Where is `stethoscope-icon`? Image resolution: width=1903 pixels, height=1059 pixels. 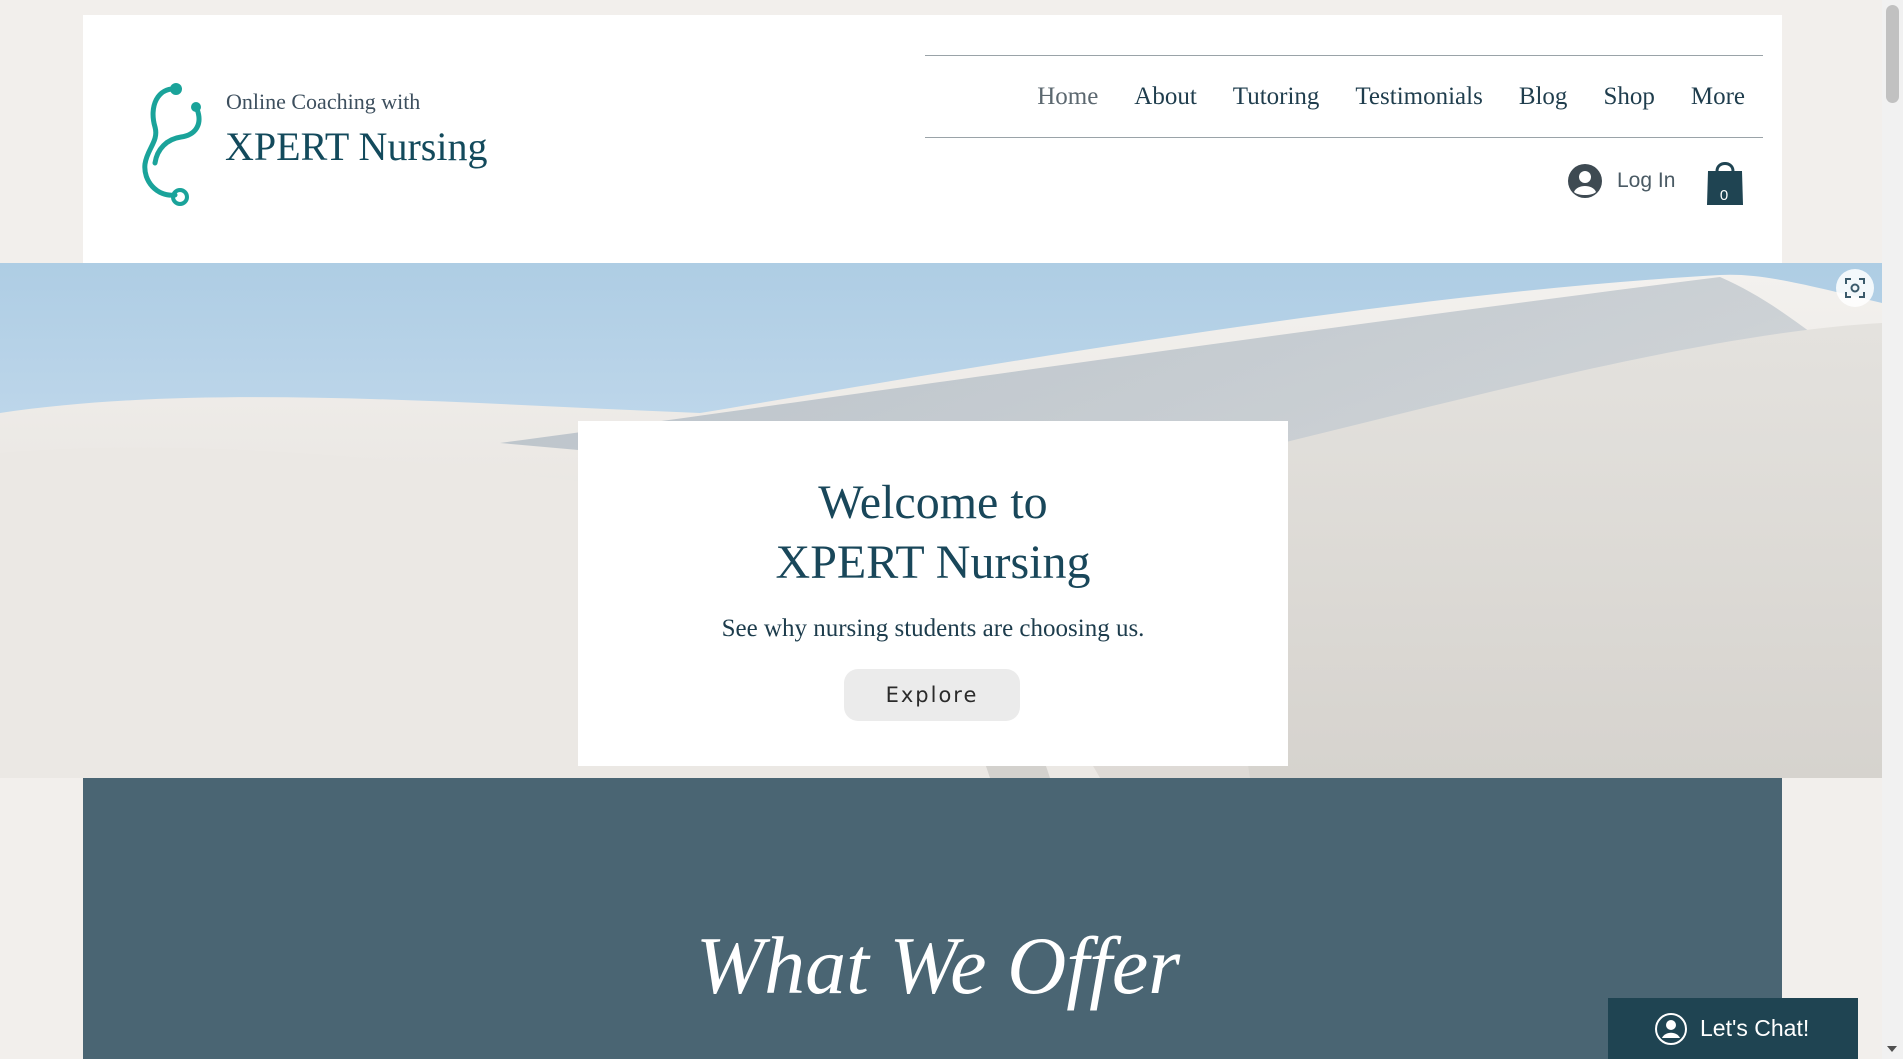
stethoscope-icon is located at coordinates (177, 144).